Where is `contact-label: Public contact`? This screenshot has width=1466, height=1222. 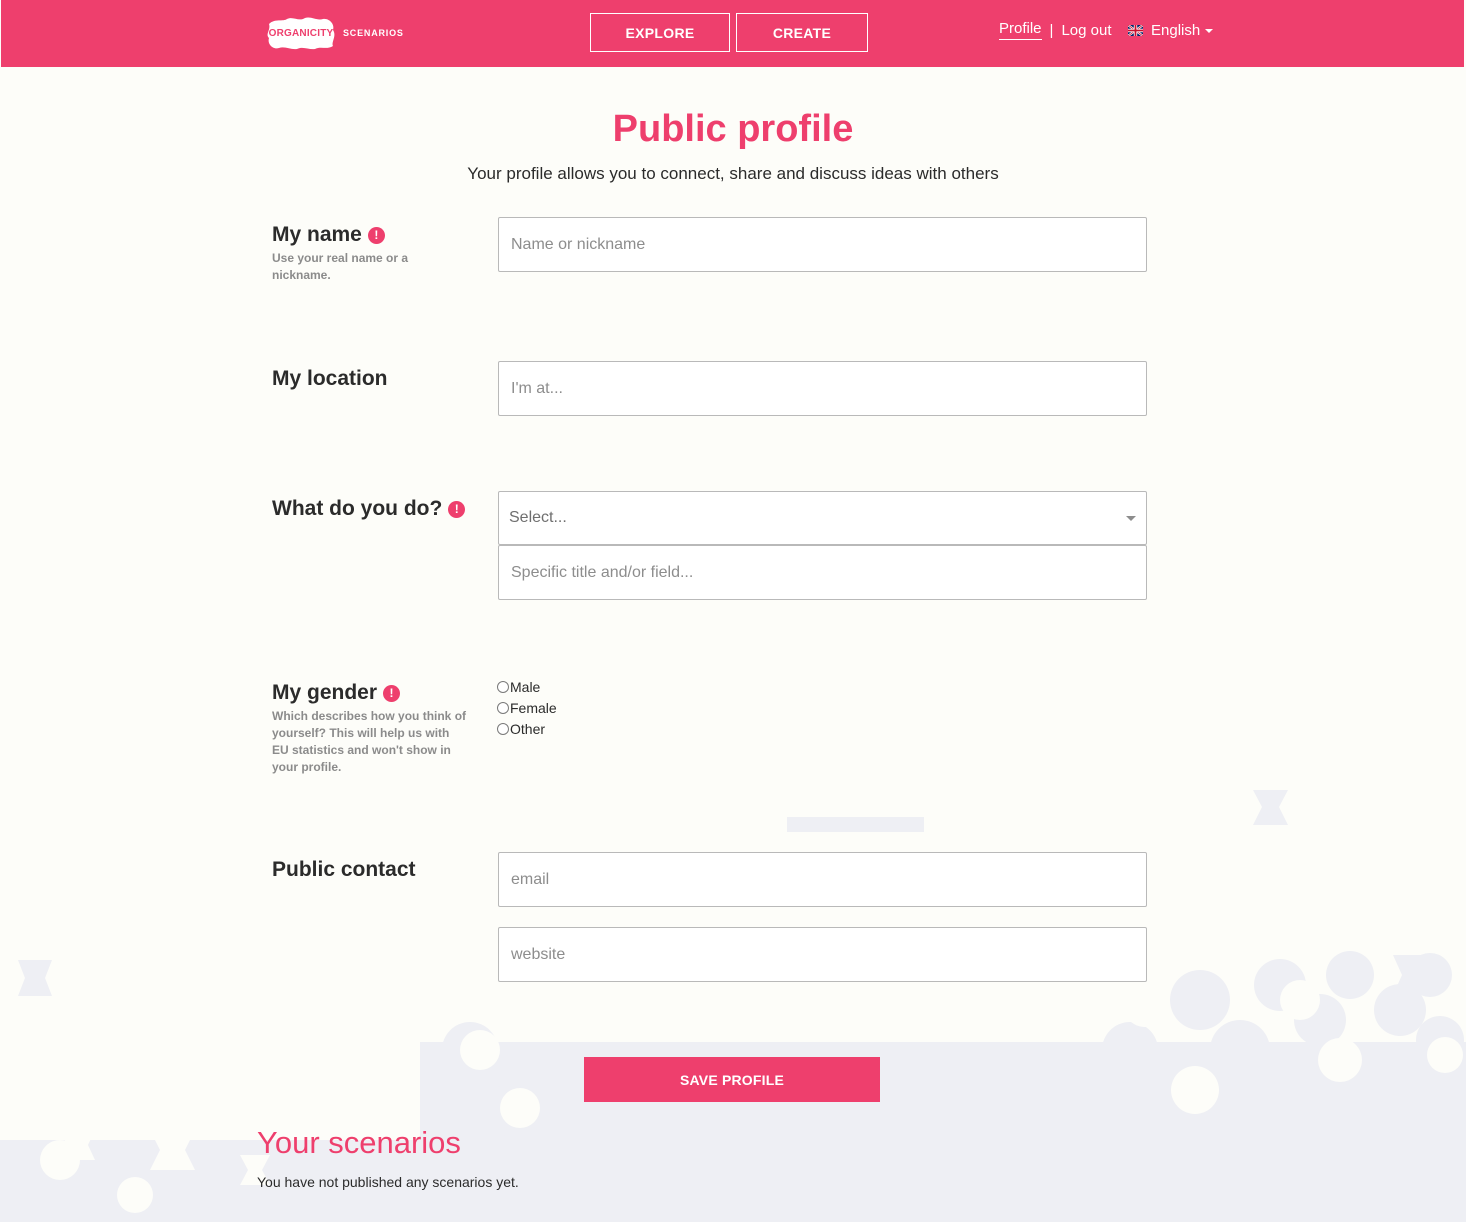 contact-label: Public contact is located at coordinates (344, 869).